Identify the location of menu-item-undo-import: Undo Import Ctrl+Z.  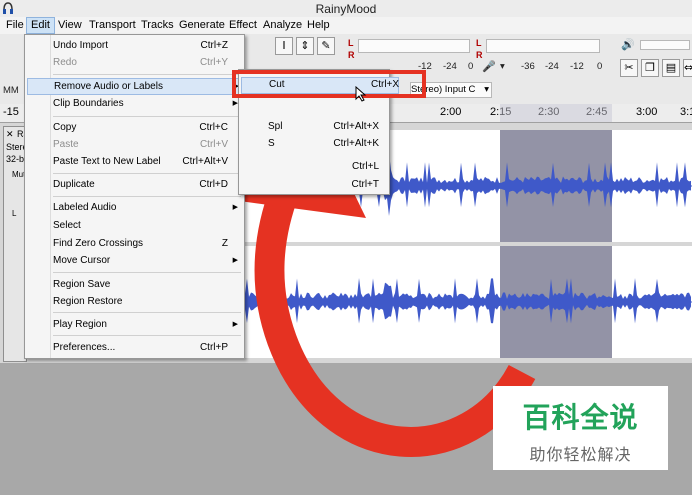
(134, 45).